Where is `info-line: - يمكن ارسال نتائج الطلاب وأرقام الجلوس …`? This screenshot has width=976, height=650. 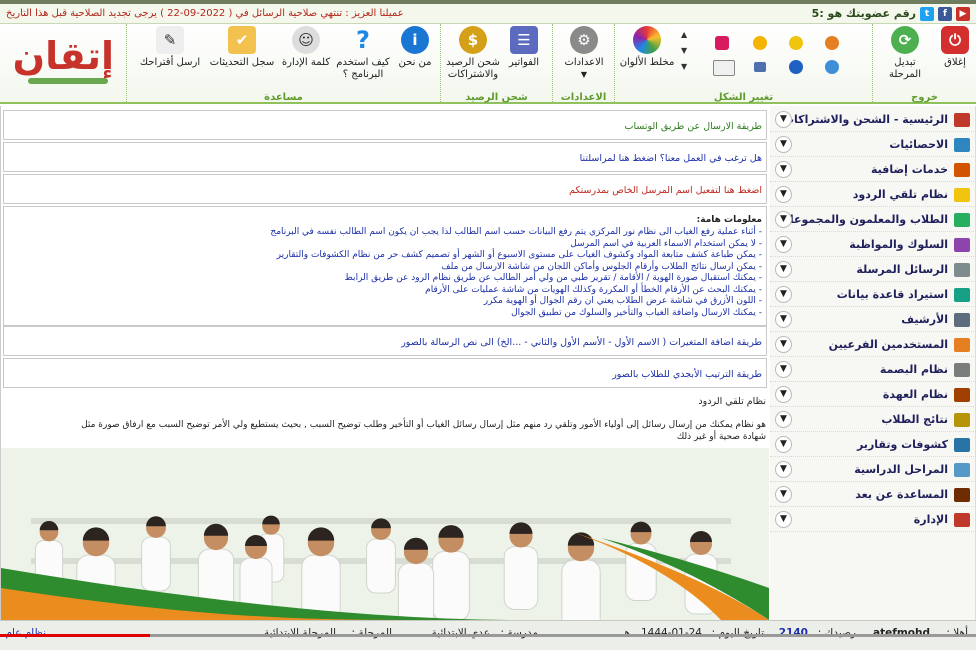
info-line: - يمكن ارسال نتائج الطلاب وأرقام الجلوس … is located at coordinates (601, 266).